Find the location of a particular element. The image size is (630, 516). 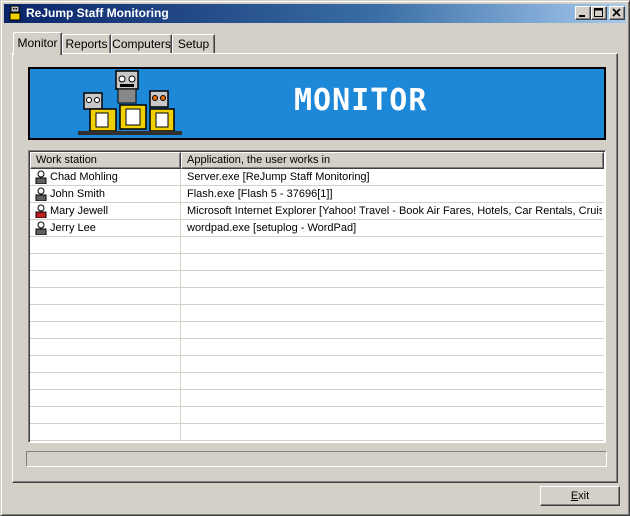

workstation-cell: Jerry Lee is located at coordinates (105, 228).